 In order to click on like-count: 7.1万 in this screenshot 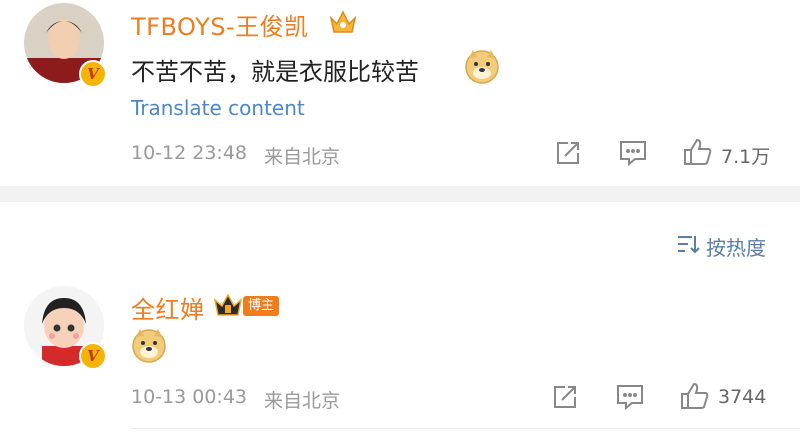, I will do `click(746, 157)`.